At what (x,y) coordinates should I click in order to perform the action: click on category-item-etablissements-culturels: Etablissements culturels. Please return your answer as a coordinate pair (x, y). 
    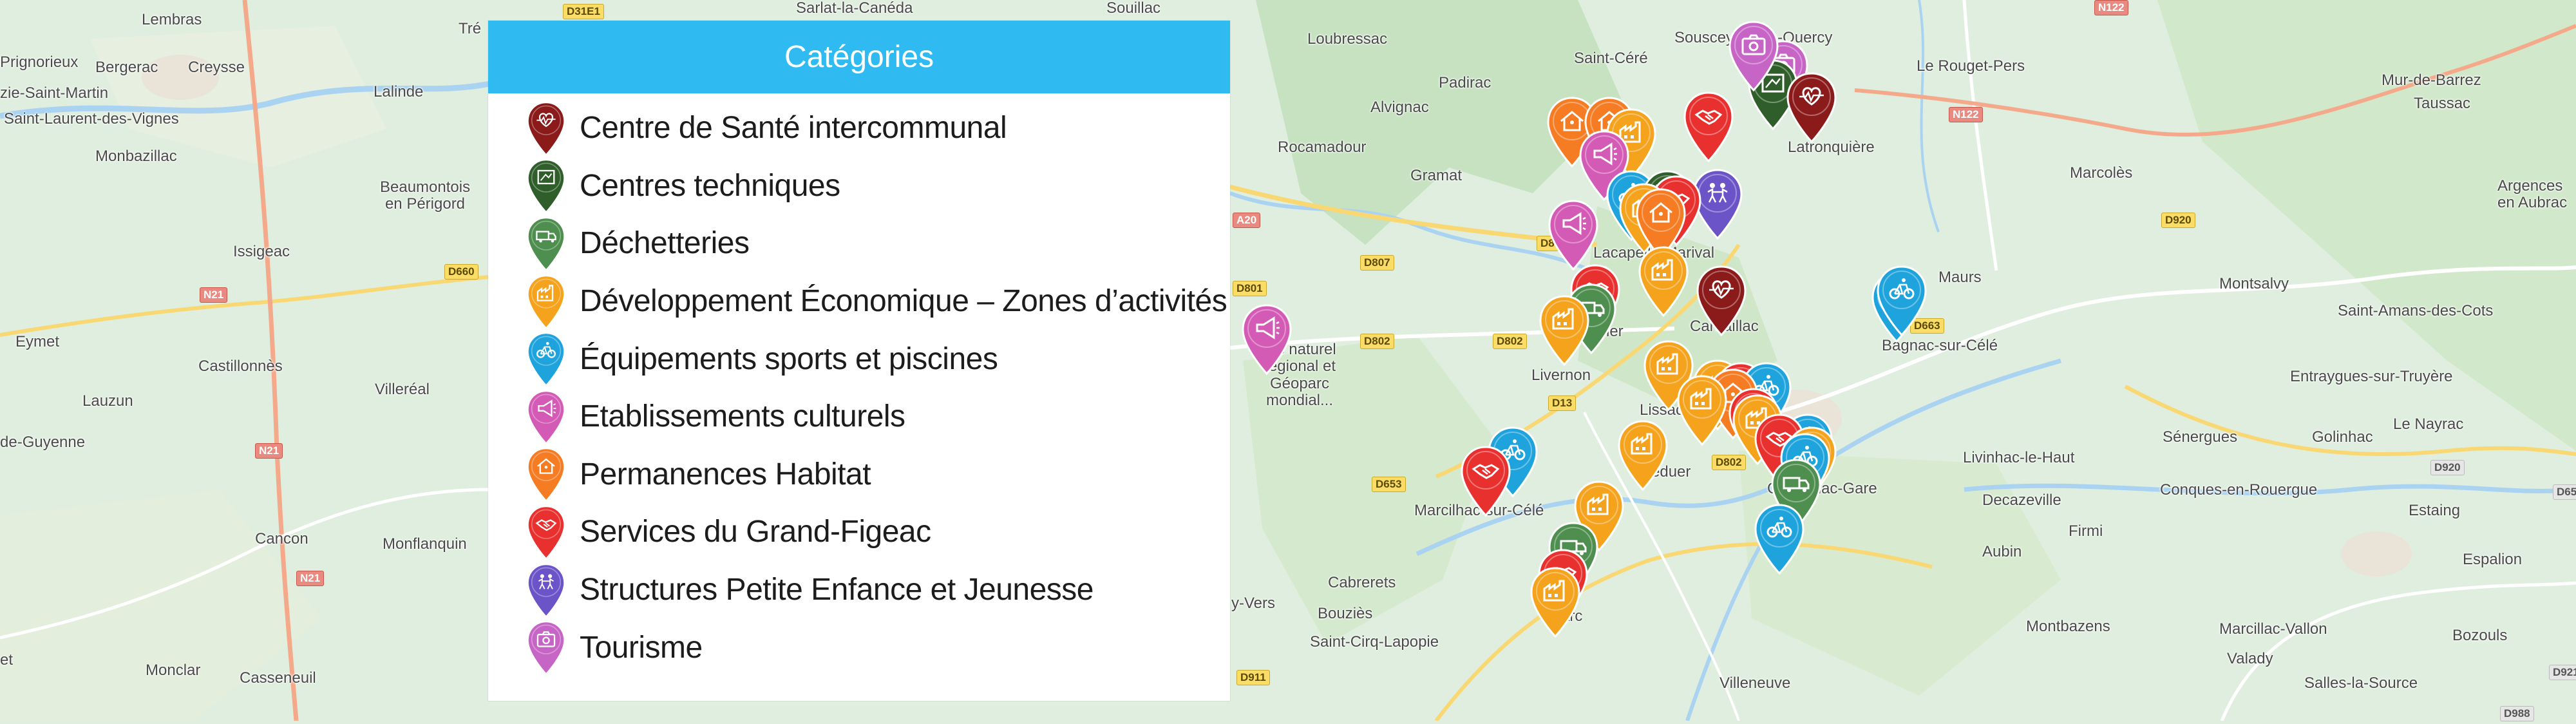
    Looking at the image, I should click on (875, 417).